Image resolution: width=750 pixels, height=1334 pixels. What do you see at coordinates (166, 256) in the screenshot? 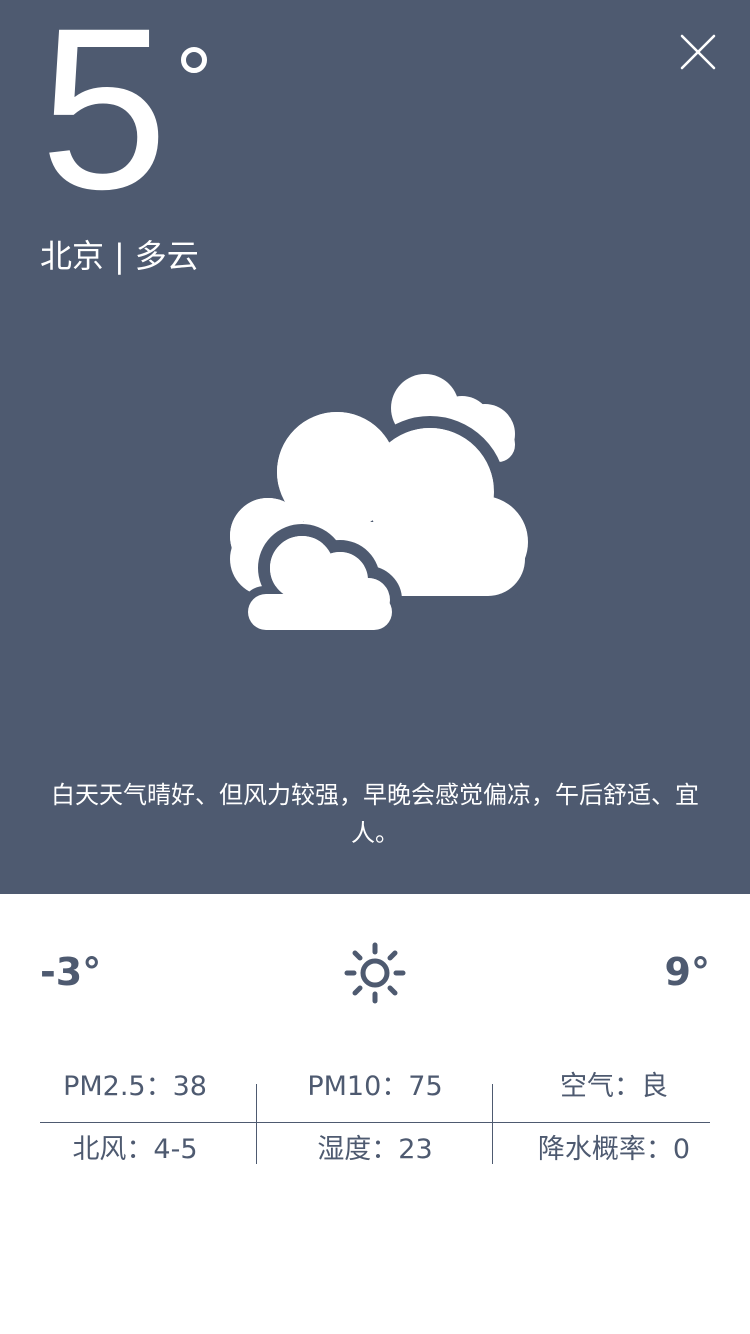
I see `weather-condition: 多云` at bounding box center [166, 256].